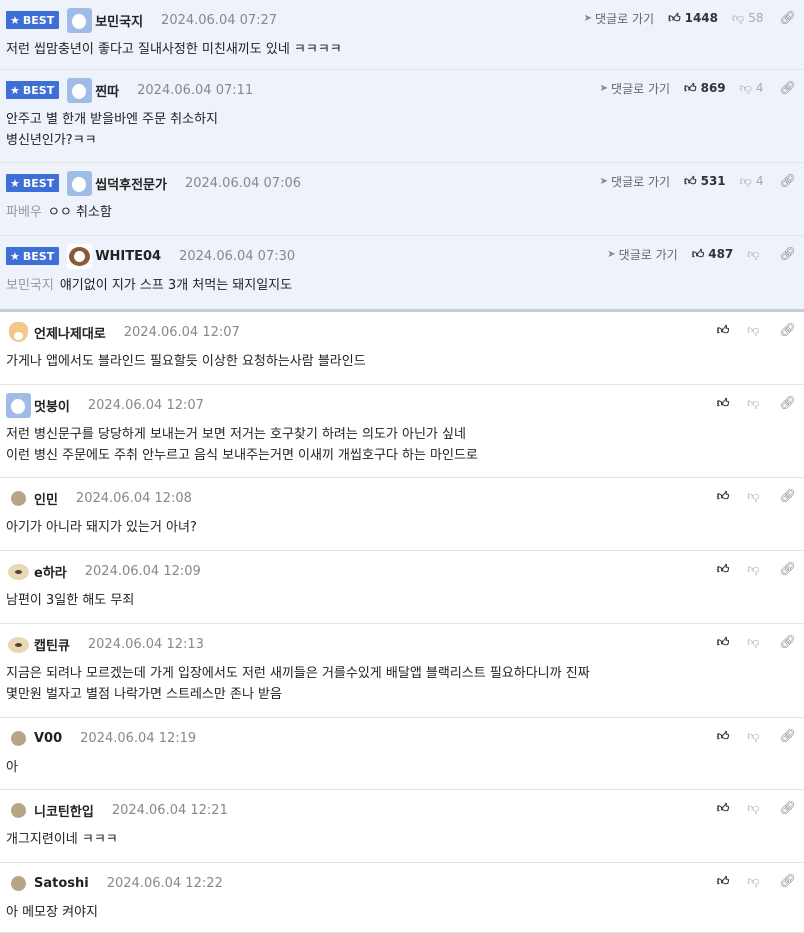  What do you see at coordinates (164, 883) in the screenshot?
I see `comment-date: 2024.06.04 12:22` at bounding box center [164, 883].